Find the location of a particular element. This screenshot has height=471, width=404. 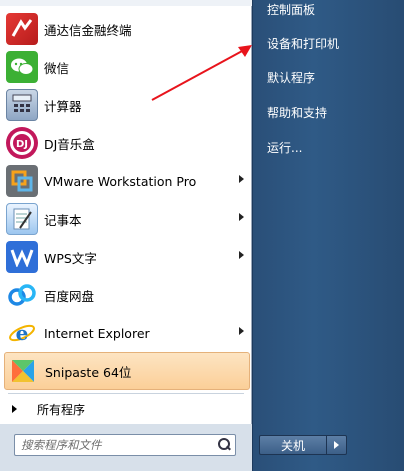

search-input is located at coordinates (114, 445).